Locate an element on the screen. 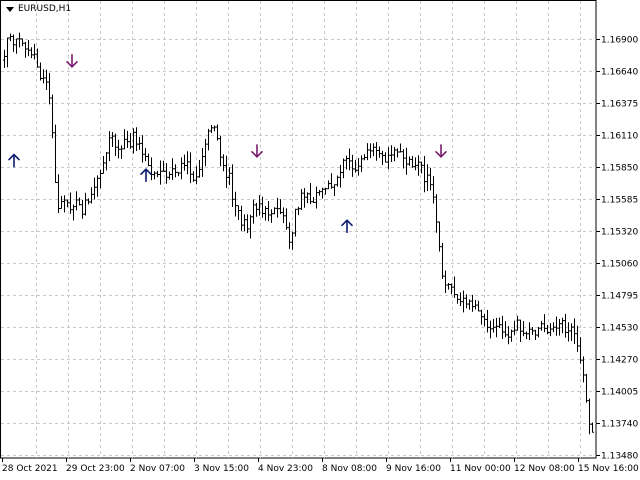  time-tick-label: 15 Nov 16:00 is located at coordinates (608, 469).